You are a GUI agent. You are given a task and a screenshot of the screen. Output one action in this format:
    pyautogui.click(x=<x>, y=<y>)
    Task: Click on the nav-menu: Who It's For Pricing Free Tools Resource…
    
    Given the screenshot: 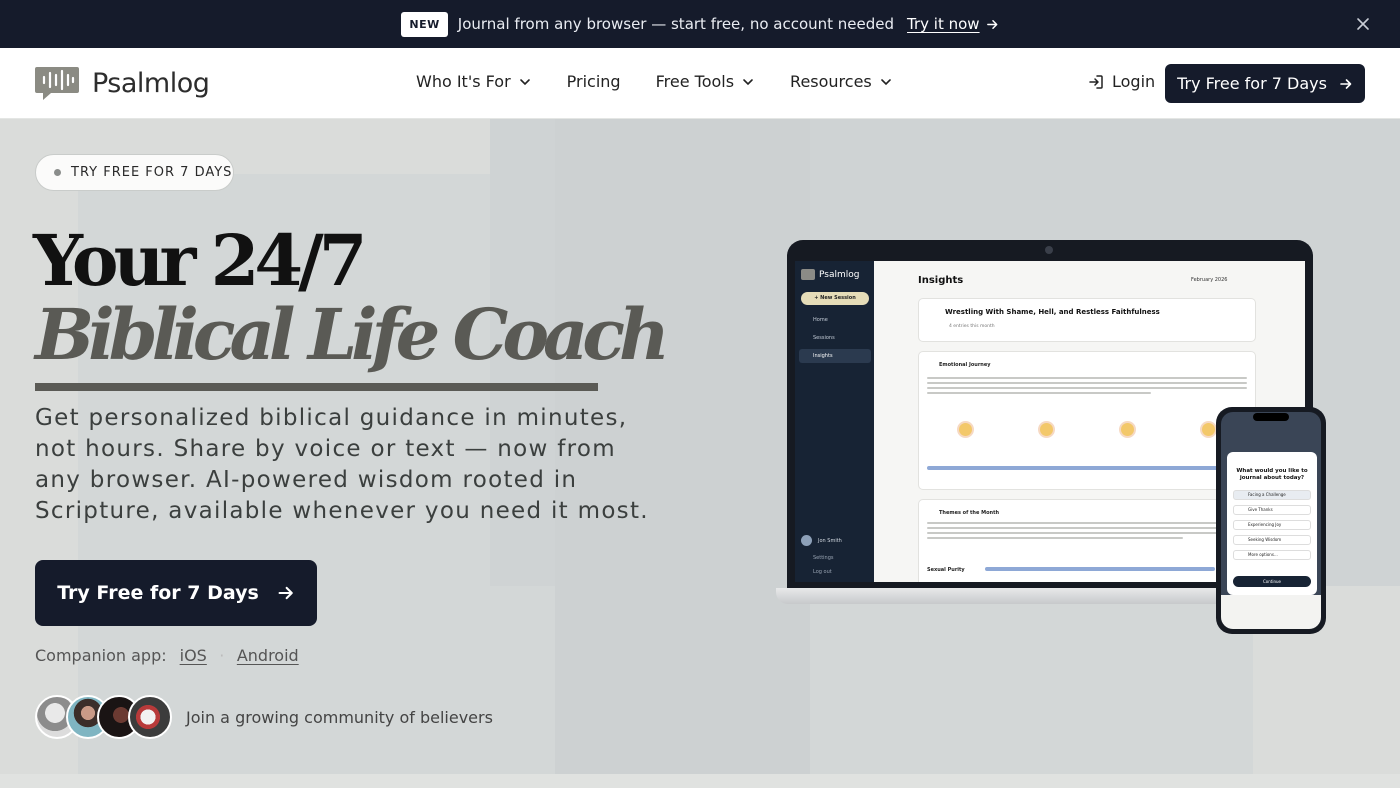 What is the action you would take?
    pyautogui.click(x=654, y=81)
    